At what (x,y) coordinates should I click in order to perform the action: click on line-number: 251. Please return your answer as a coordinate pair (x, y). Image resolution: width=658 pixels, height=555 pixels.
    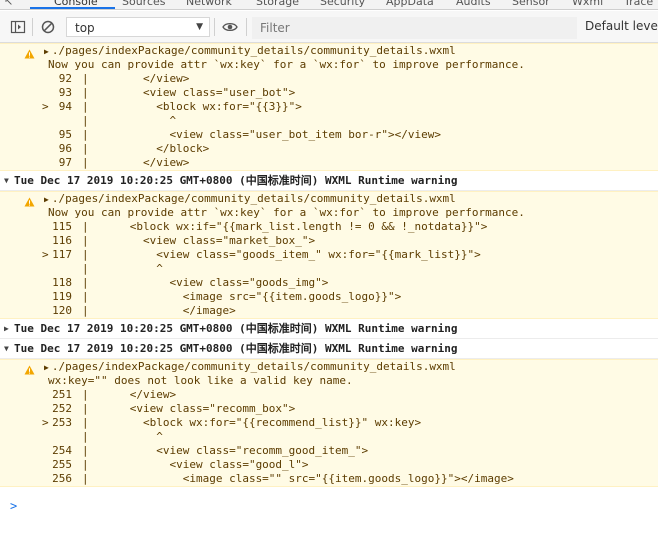
    Looking at the image, I should click on (62, 394).